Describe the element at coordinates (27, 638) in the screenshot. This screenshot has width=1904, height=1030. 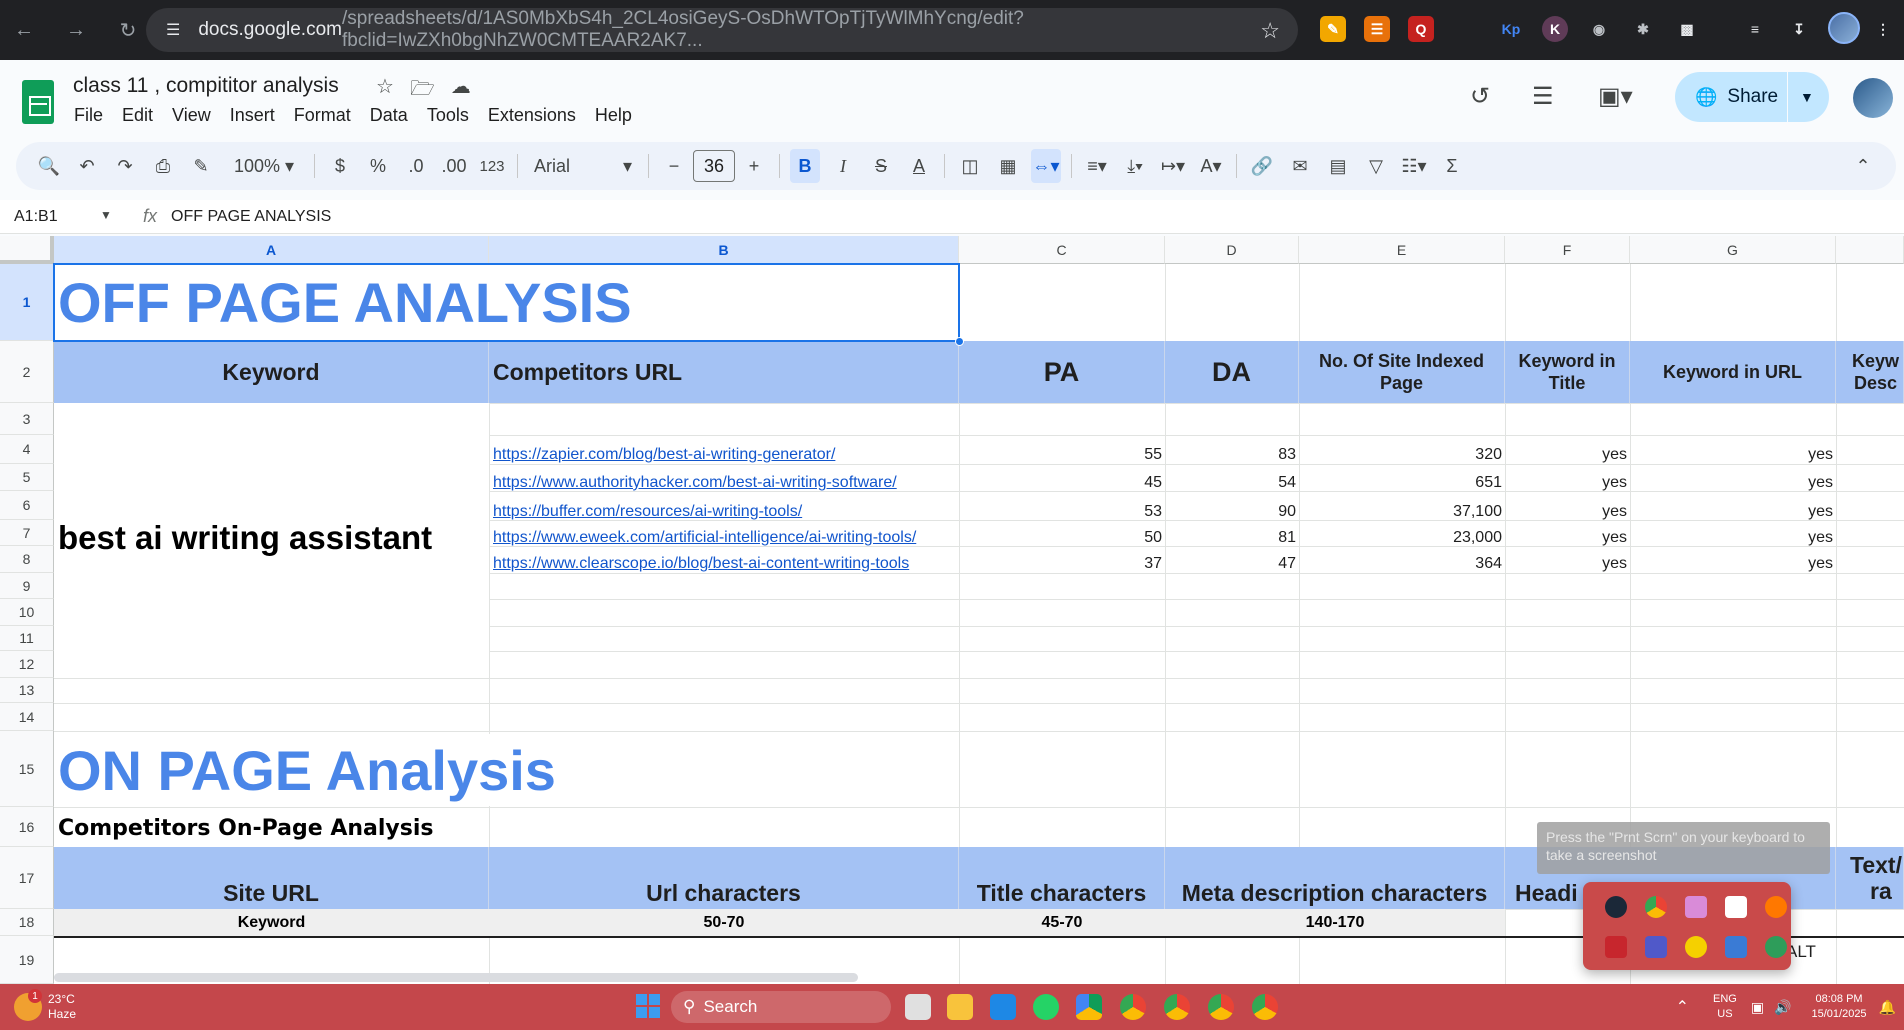
I see `row-header: 11` at that location.